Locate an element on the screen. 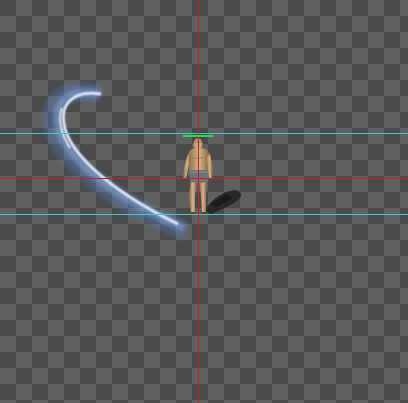 This screenshot has width=408, height=403. origin-guide-horizontal is located at coordinates (204, 178).